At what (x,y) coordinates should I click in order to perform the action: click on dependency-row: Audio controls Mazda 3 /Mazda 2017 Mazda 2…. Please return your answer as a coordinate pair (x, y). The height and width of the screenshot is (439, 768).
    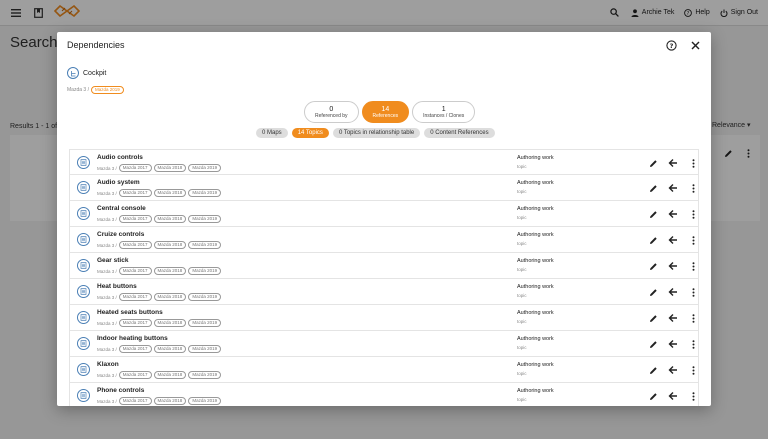
    Looking at the image, I should click on (384, 162).